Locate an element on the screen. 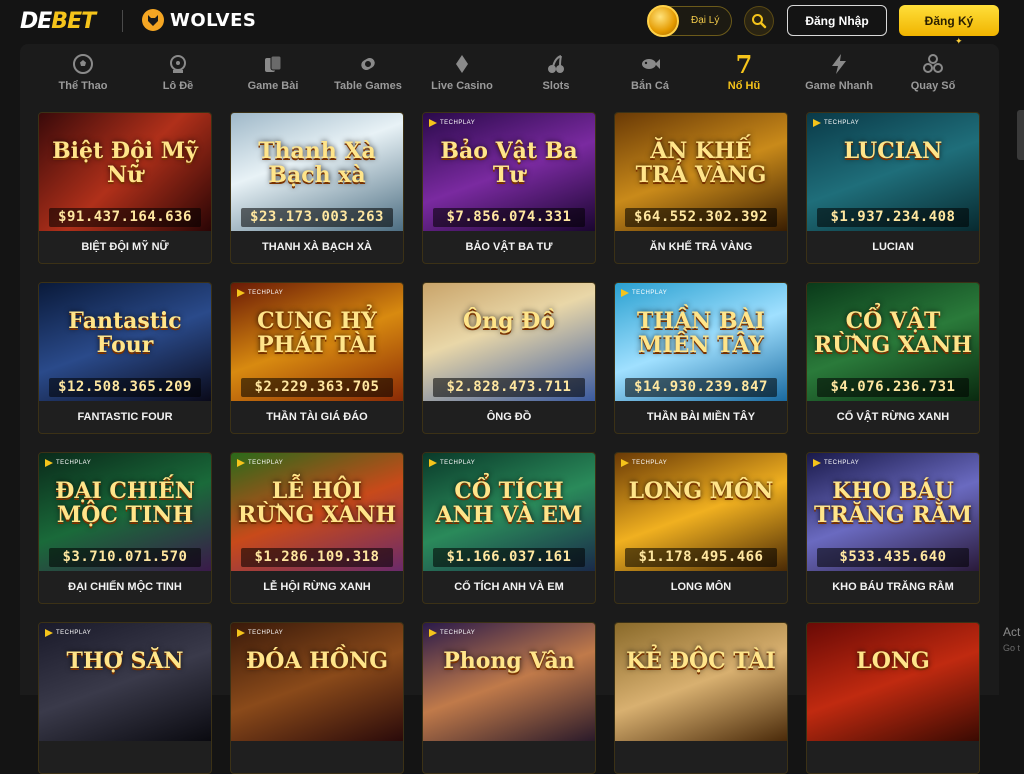 The image size is (1024, 774). game-card: TECHPLAY LUCIAN $1.937.234.408 LUCIAN is located at coordinates (893, 188).